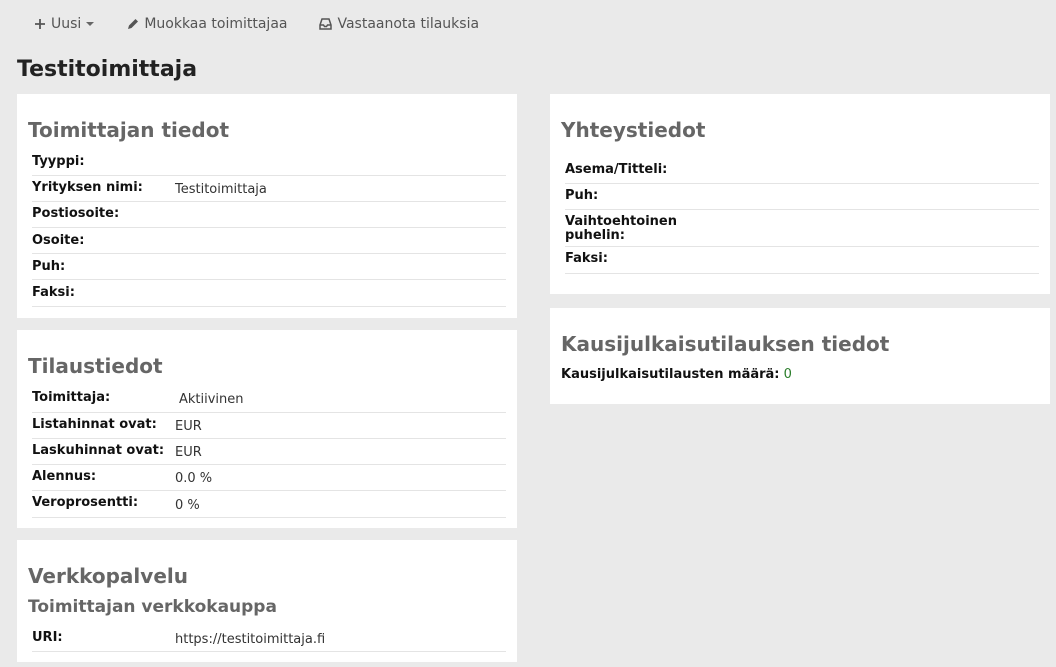  Describe the element at coordinates (269, 426) in the screenshot. I see `ordering-row-list-prices: Listahinnat ovat: EUR` at that location.